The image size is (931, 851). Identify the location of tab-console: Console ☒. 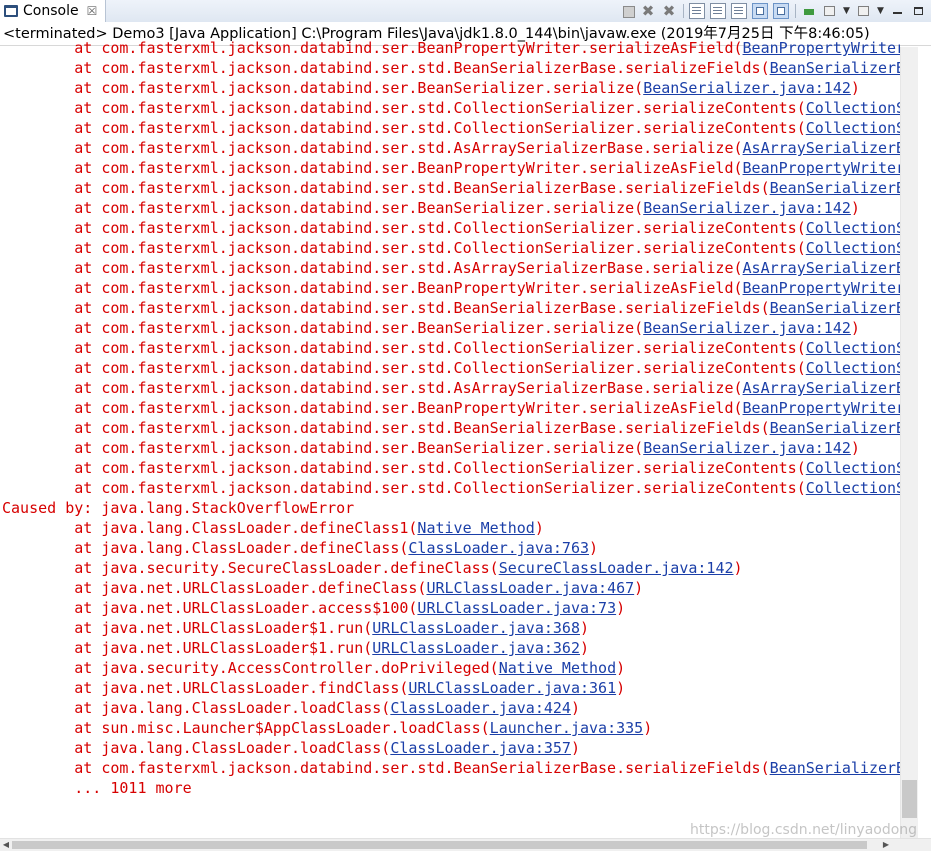
(53, 11).